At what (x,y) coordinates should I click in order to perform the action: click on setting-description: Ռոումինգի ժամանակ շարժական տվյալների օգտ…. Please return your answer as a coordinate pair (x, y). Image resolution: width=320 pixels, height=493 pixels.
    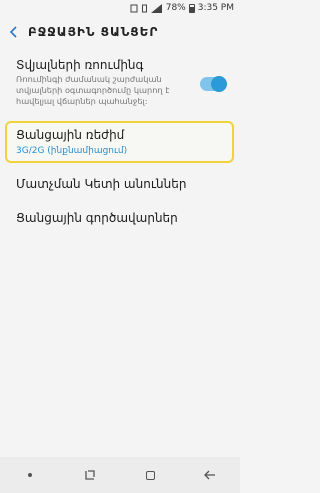
    Looking at the image, I should click on (93, 90).